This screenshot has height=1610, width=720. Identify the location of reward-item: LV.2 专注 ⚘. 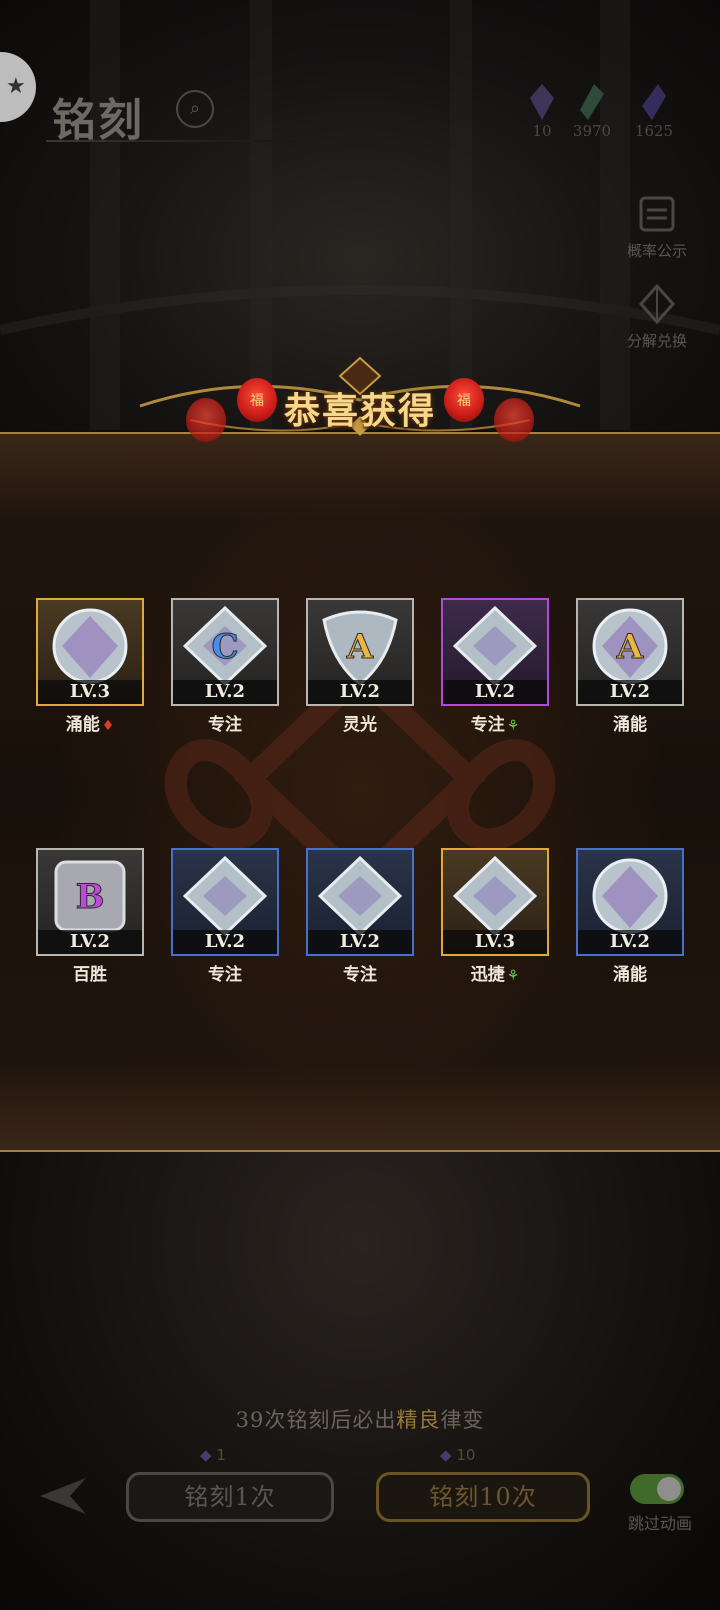
(495, 666).